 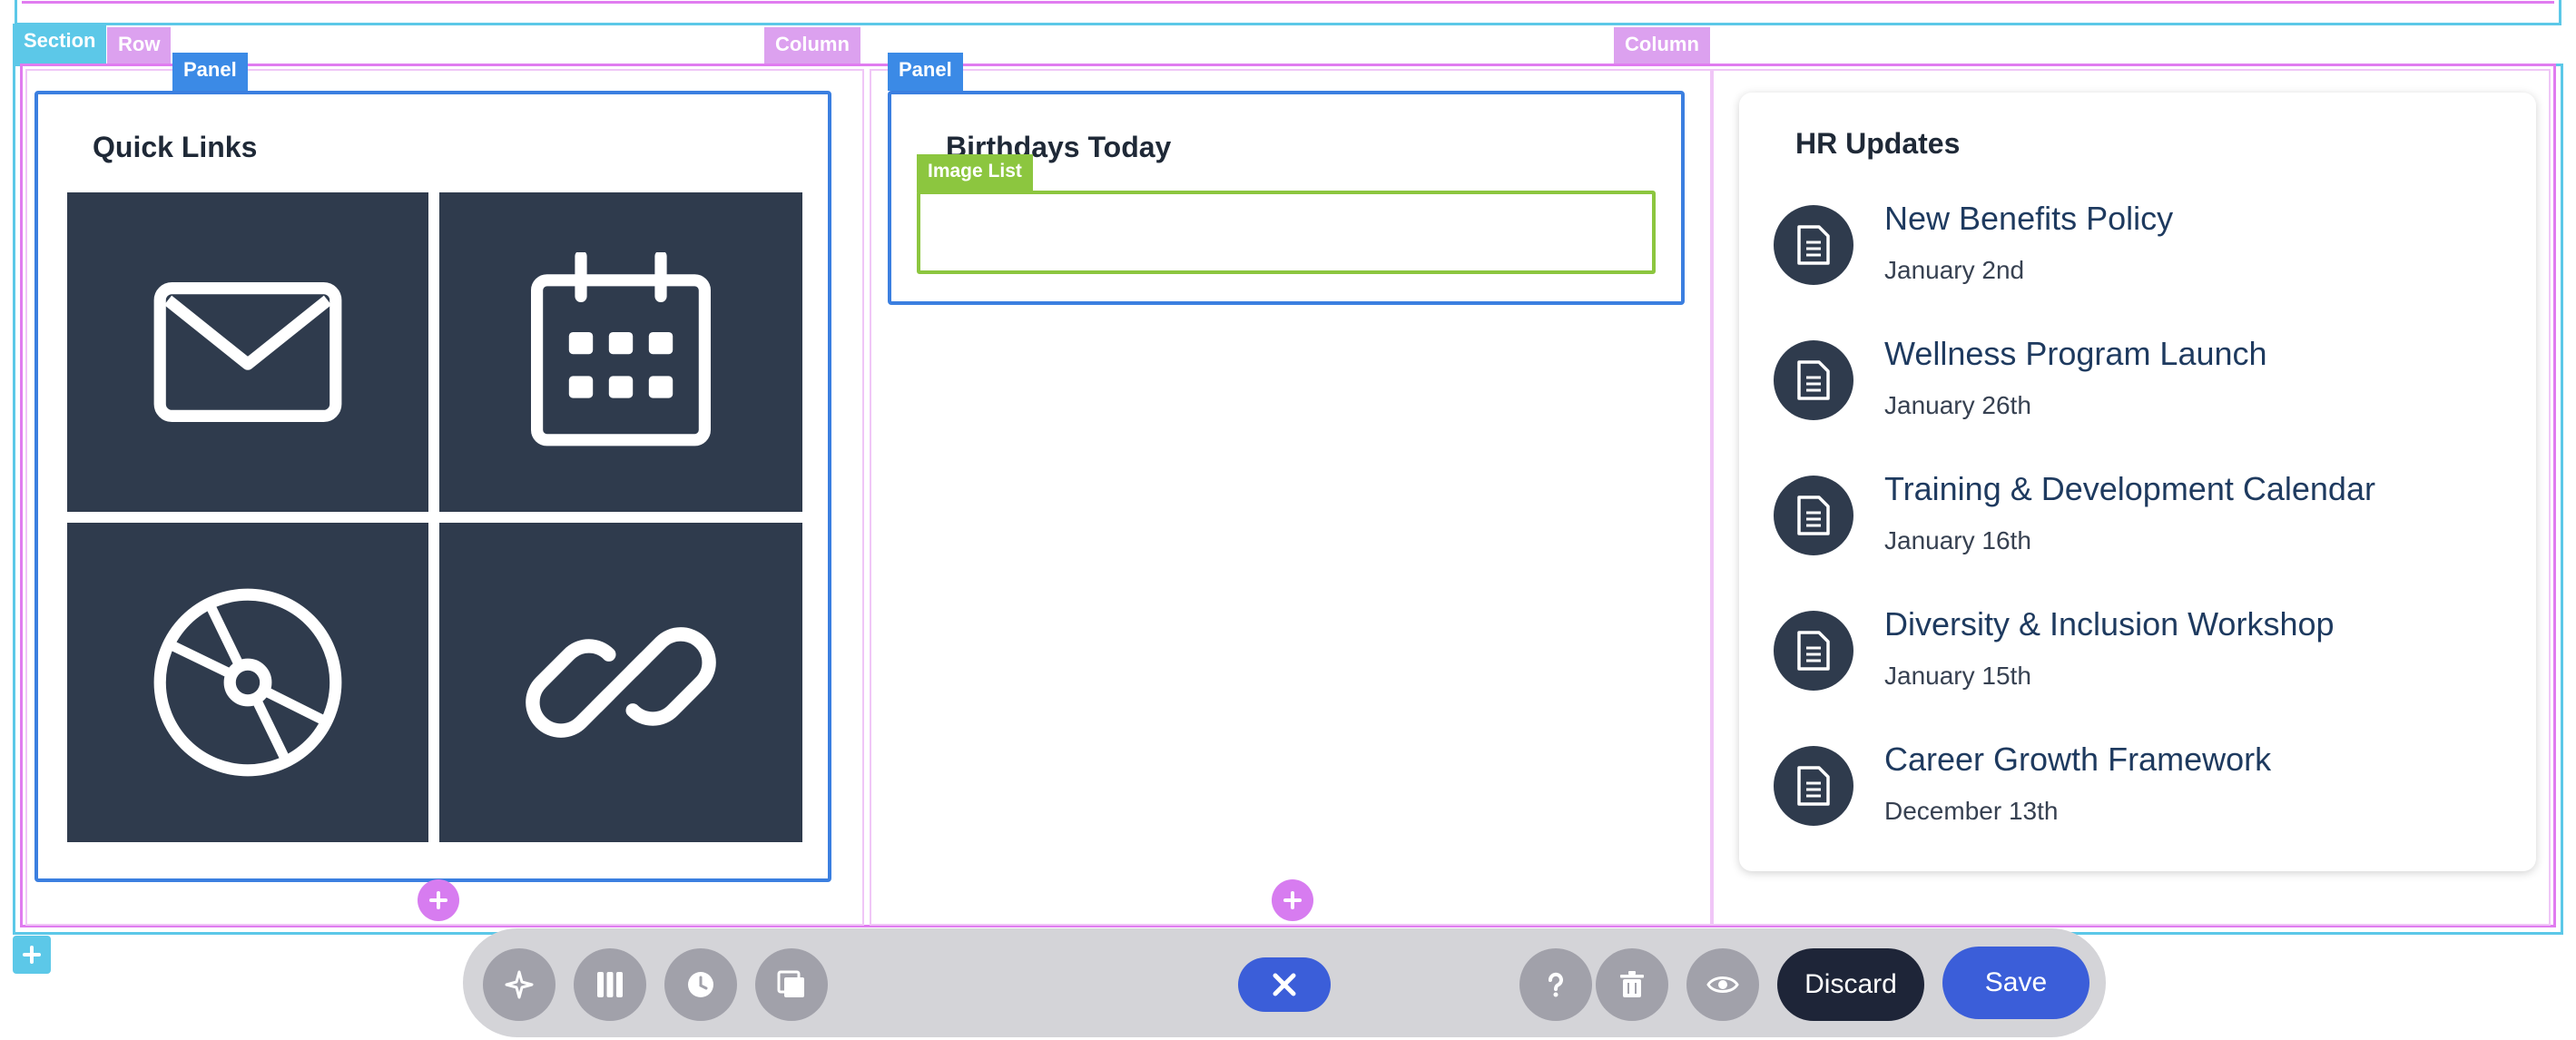 I want to click on save-button: Save, so click(x=2015, y=983).